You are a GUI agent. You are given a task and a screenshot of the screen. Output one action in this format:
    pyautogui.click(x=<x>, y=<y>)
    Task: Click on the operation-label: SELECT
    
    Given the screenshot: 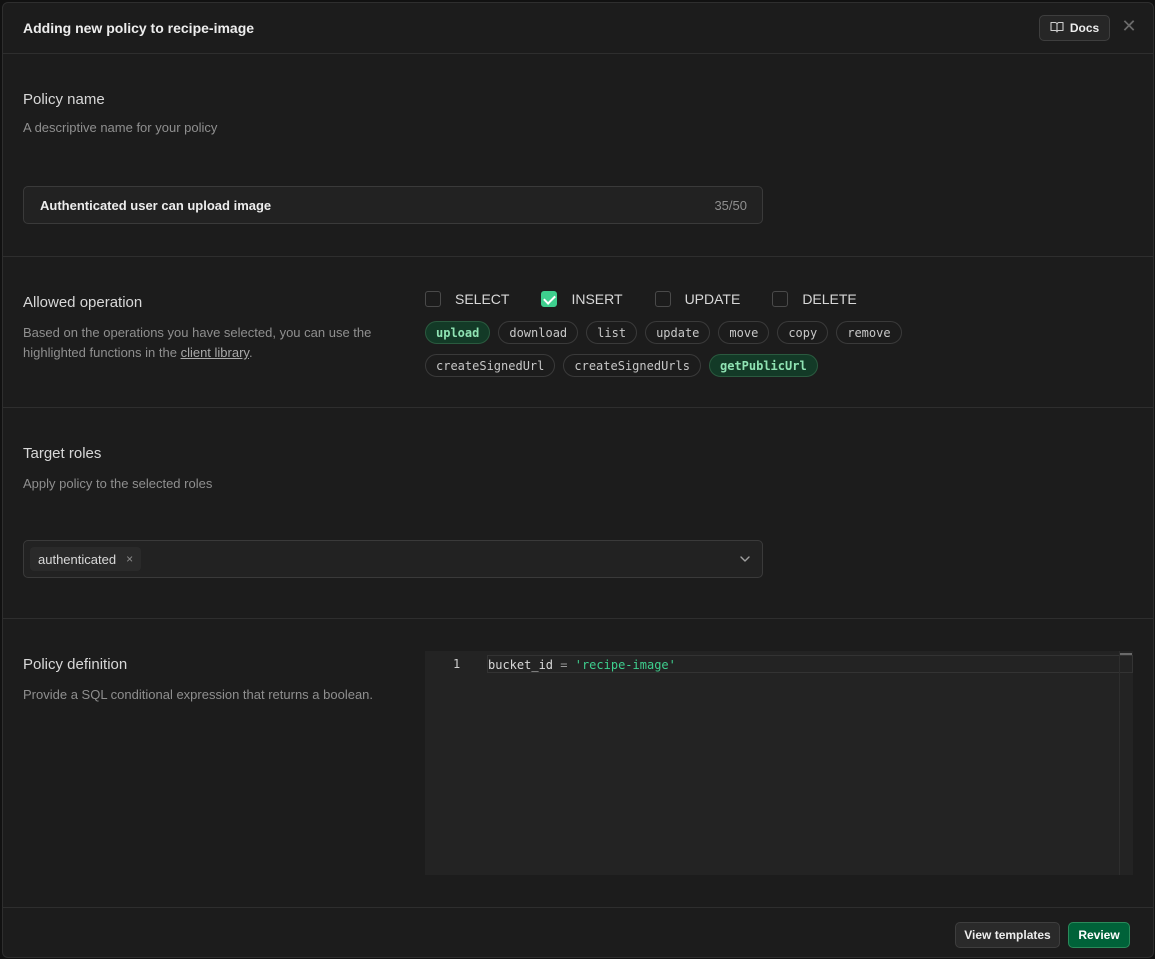 What is the action you would take?
    pyautogui.click(x=482, y=299)
    